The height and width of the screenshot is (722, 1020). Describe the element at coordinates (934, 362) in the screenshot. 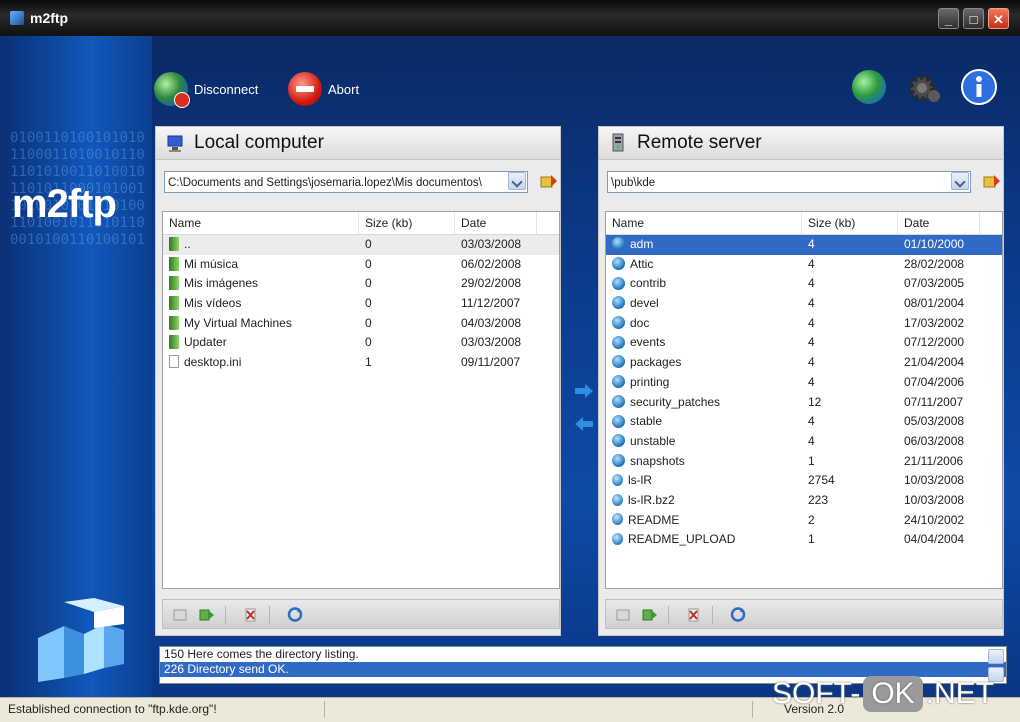

I see `file-date-cell: 21/04/2004` at that location.